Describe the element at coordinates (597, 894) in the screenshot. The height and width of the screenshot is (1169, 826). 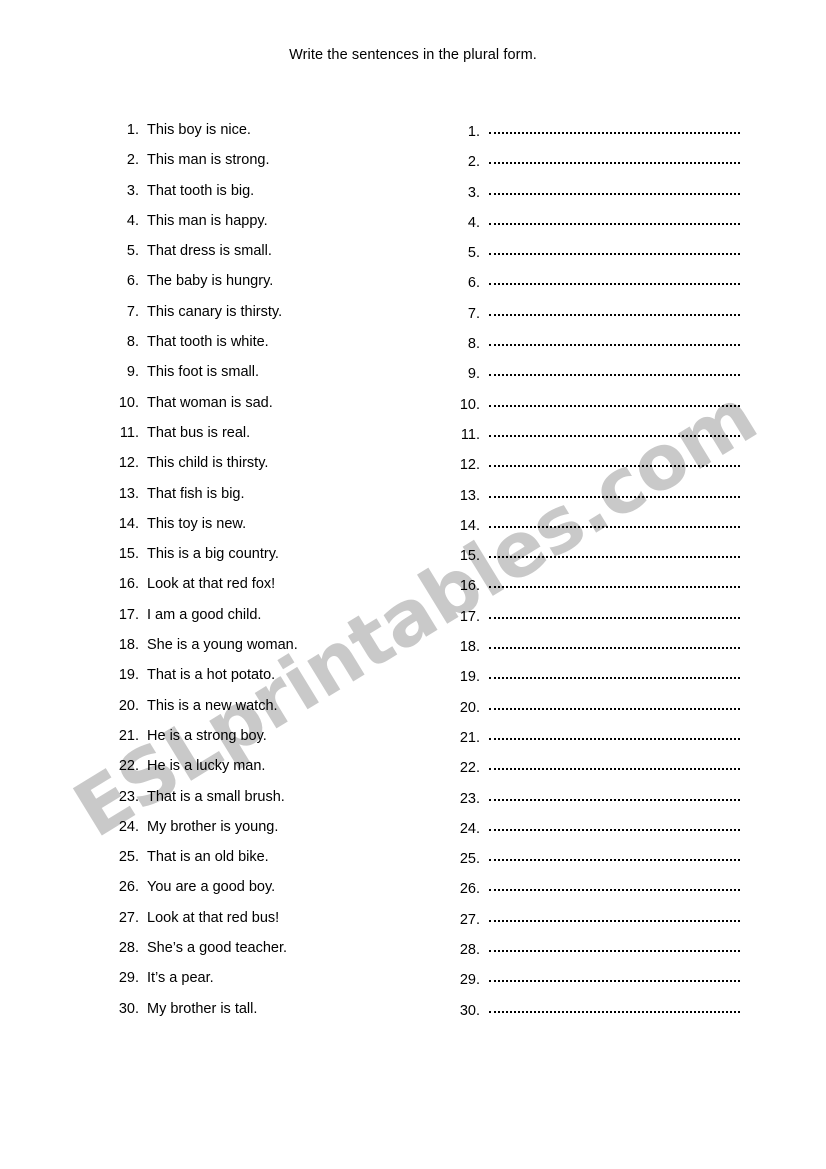
I see `answer-row: 26.` at that location.